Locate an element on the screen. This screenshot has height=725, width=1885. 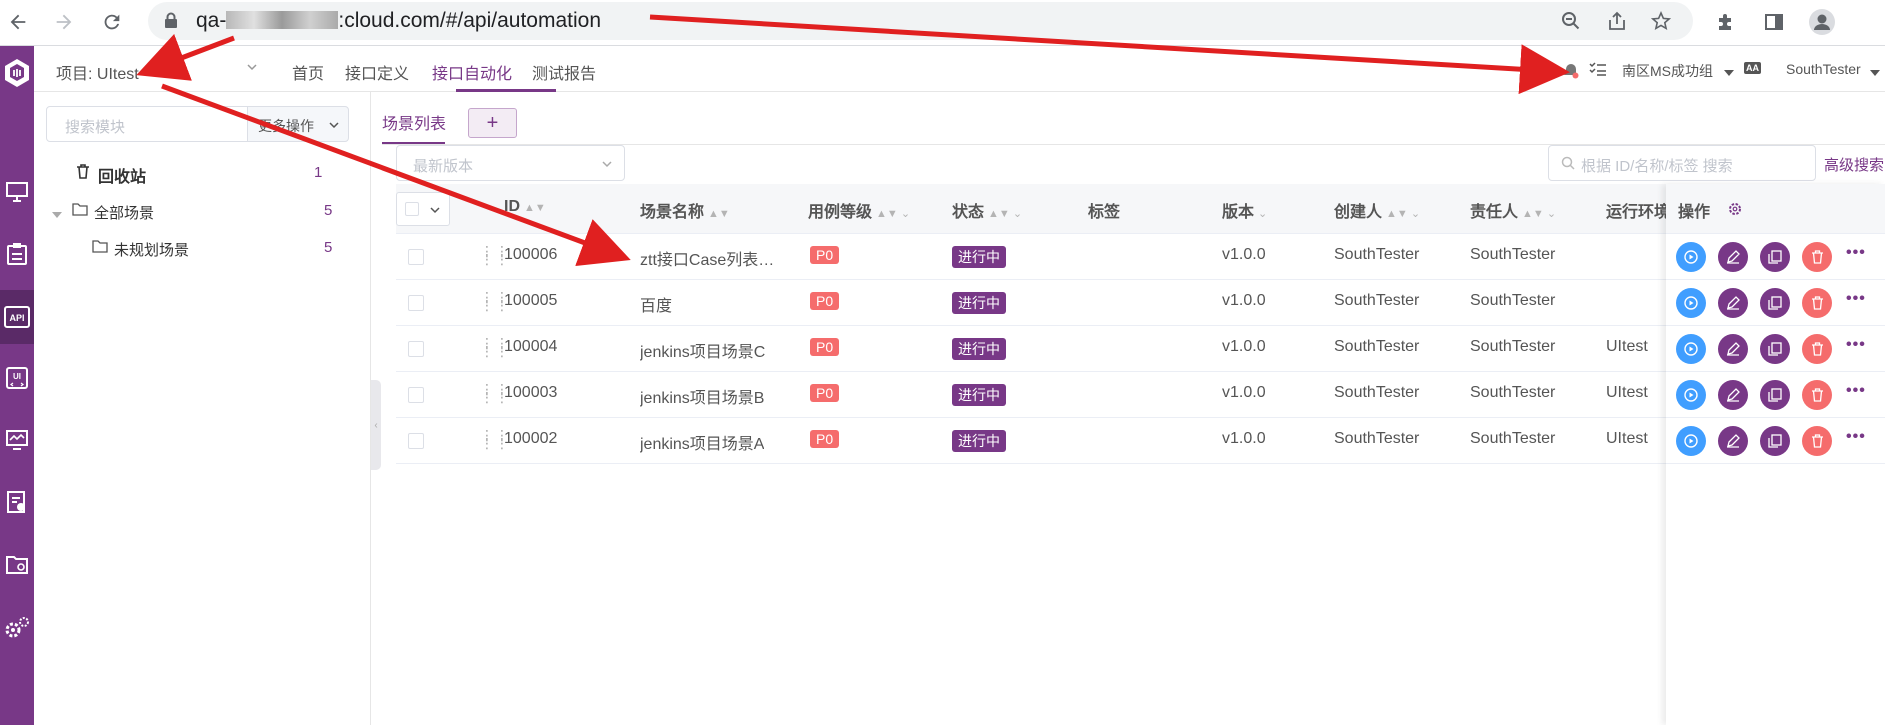
row-operations: ••• is located at coordinates (1775, 257).